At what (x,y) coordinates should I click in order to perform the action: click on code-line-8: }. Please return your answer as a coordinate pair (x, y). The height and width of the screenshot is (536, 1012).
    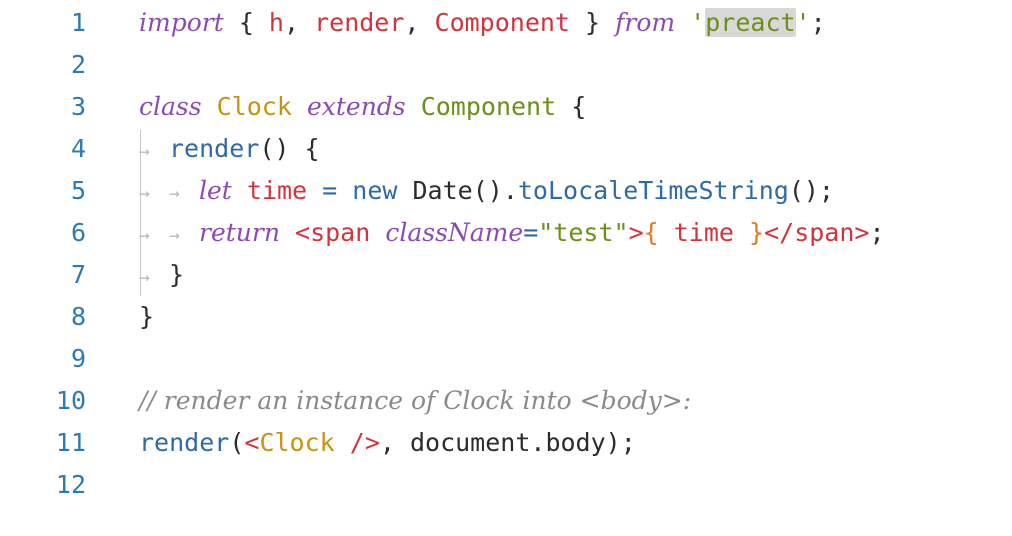
    Looking at the image, I should click on (146, 317).